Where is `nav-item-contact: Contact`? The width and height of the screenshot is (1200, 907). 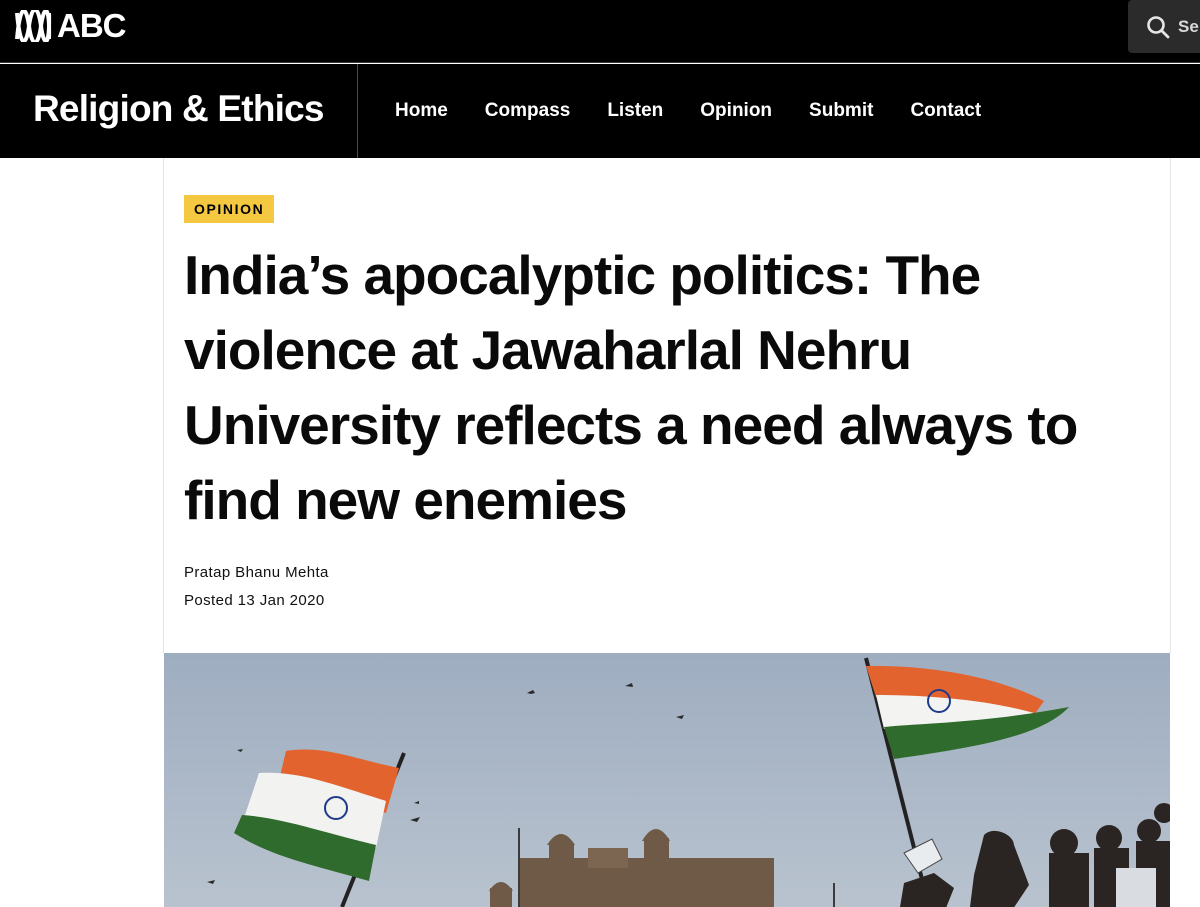 nav-item-contact: Contact is located at coordinates (945, 111).